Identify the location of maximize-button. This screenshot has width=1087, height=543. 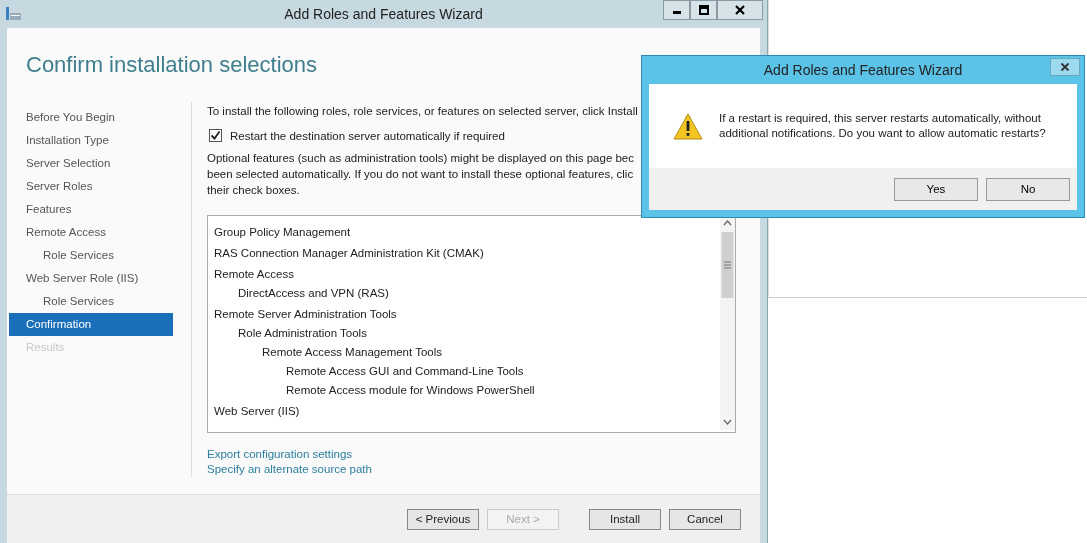
(703, 10).